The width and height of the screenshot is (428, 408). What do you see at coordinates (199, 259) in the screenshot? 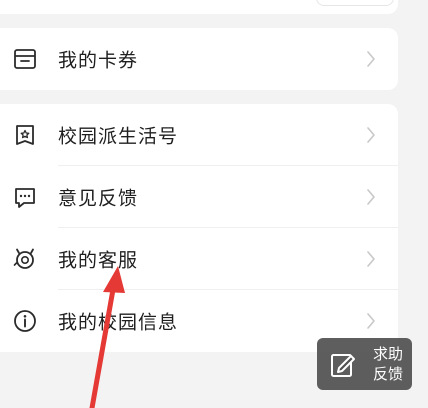
I see `menu-item-customer-service: 我的客服` at bounding box center [199, 259].